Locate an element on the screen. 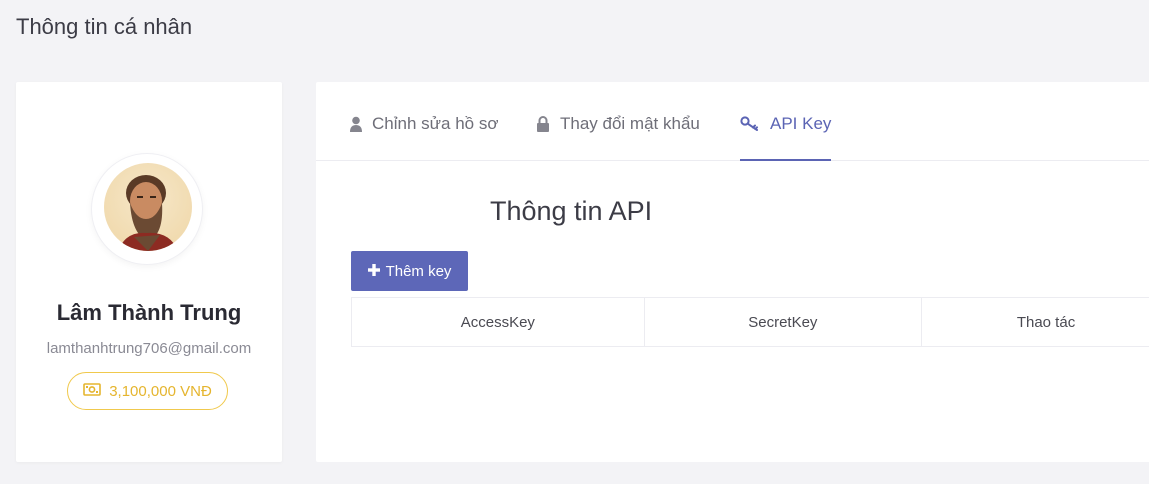  lock-icon is located at coordinates (543, 125).